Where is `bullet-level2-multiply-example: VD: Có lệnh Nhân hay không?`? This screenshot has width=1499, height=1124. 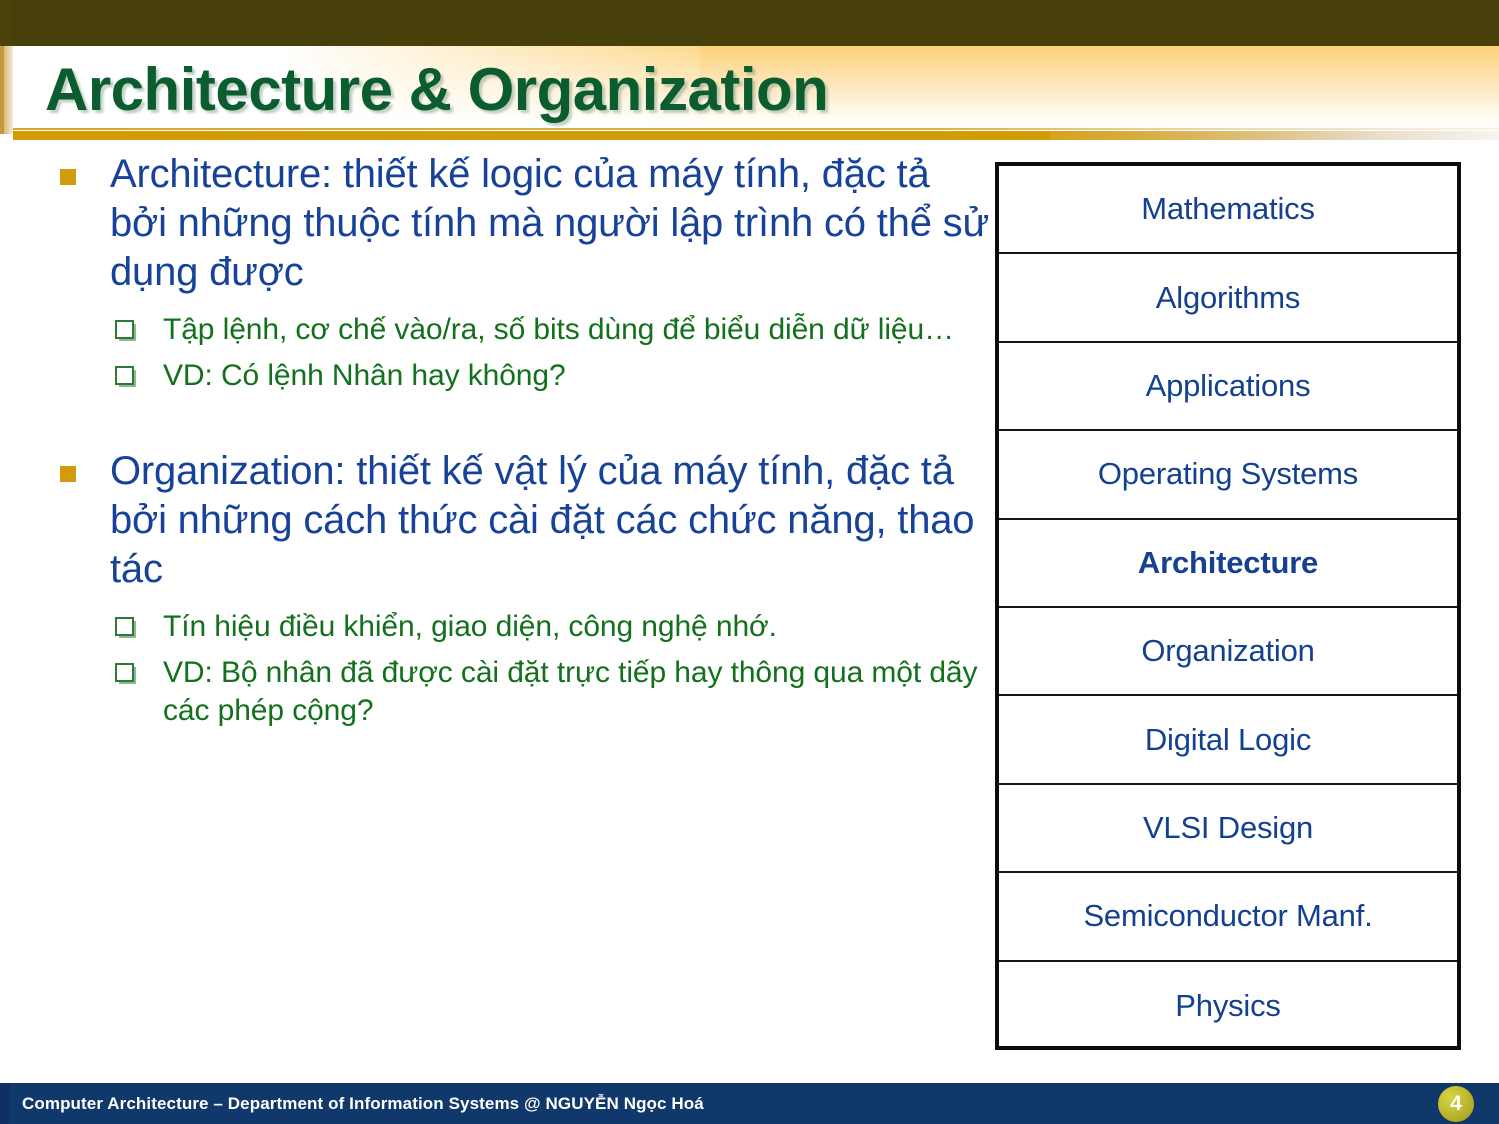 bullet-level2-multiply-example: VD: Có lệnh Nhân hay không? is located at coordinates (495, 376).